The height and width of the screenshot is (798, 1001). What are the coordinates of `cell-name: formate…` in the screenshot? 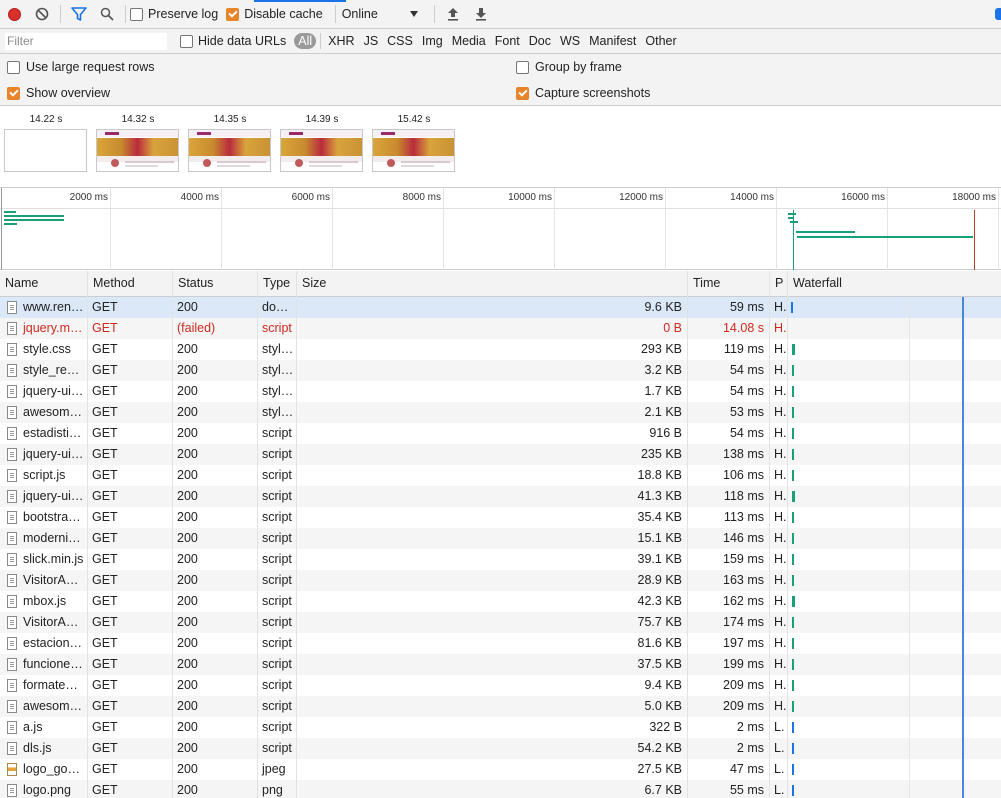 It's located at (50, 685).